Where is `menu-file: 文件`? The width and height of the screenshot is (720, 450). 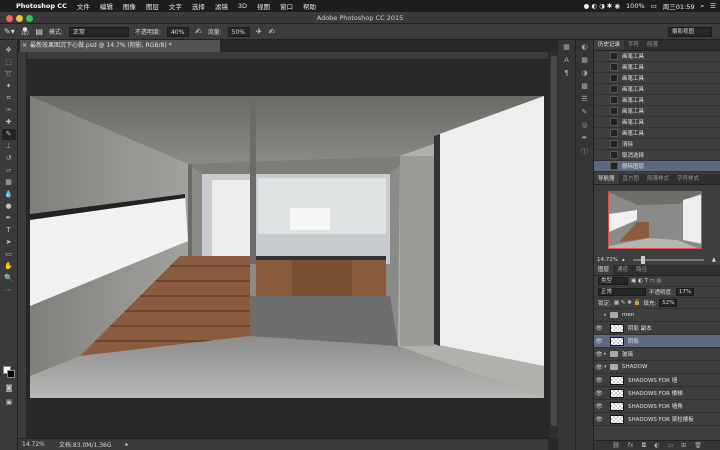
menu-file: 文件 is located at coordinates (83, 6).